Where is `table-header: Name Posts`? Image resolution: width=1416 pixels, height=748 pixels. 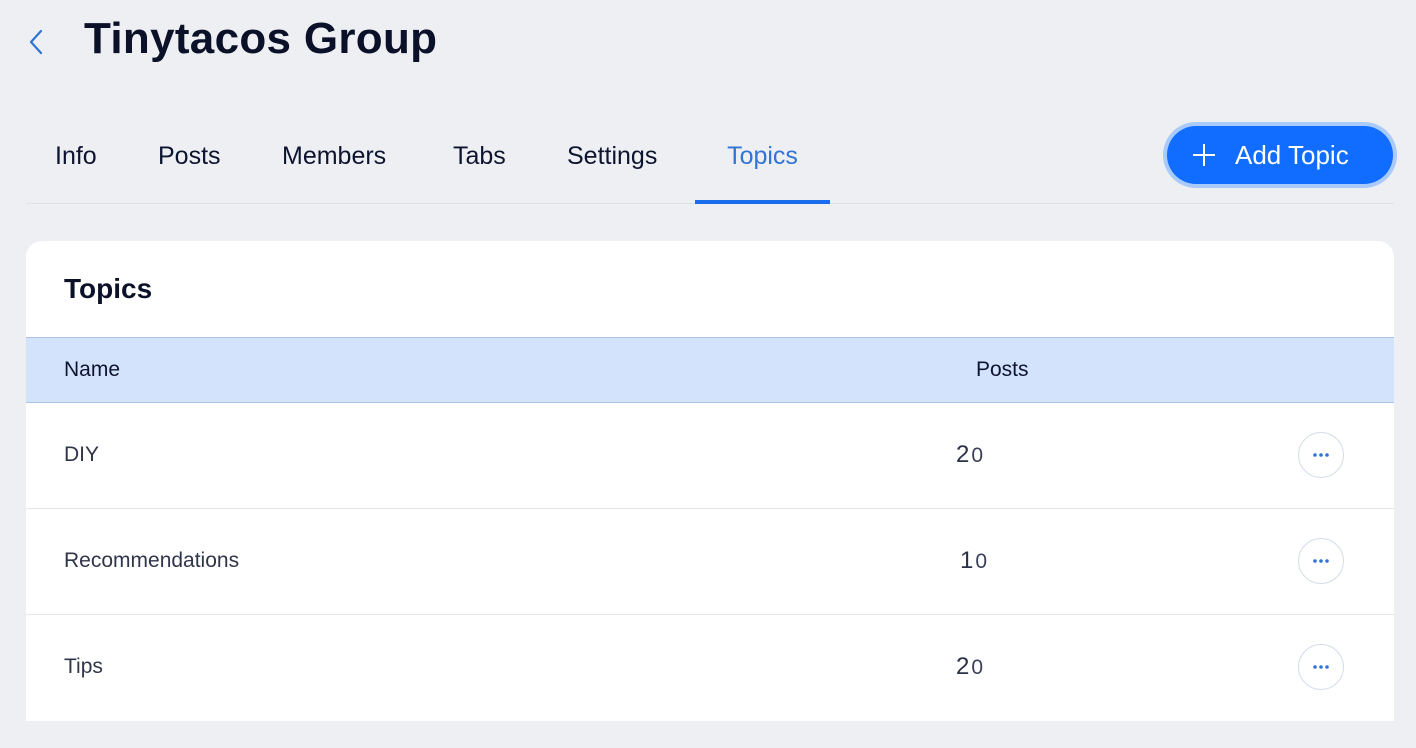 table-header: Name Posts is located at coordinates (710, 370).